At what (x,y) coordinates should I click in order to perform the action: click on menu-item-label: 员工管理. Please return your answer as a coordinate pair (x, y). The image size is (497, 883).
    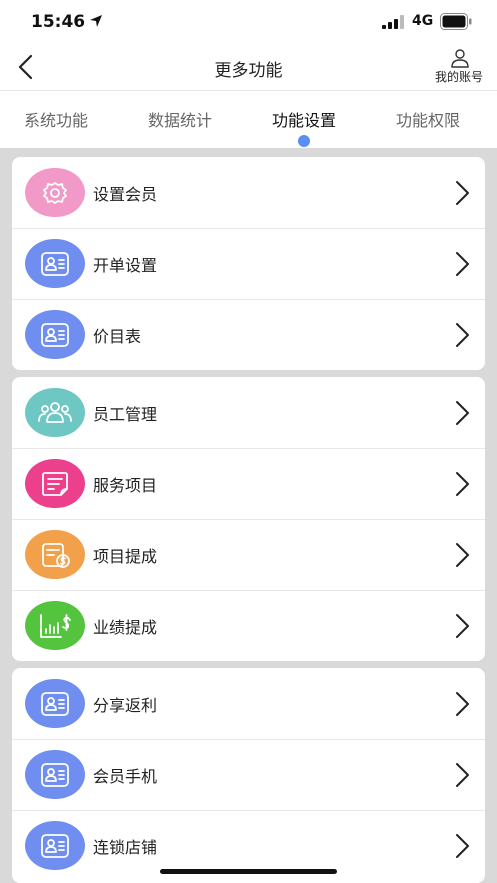
    Looking at the image, I should click on (125, 414).